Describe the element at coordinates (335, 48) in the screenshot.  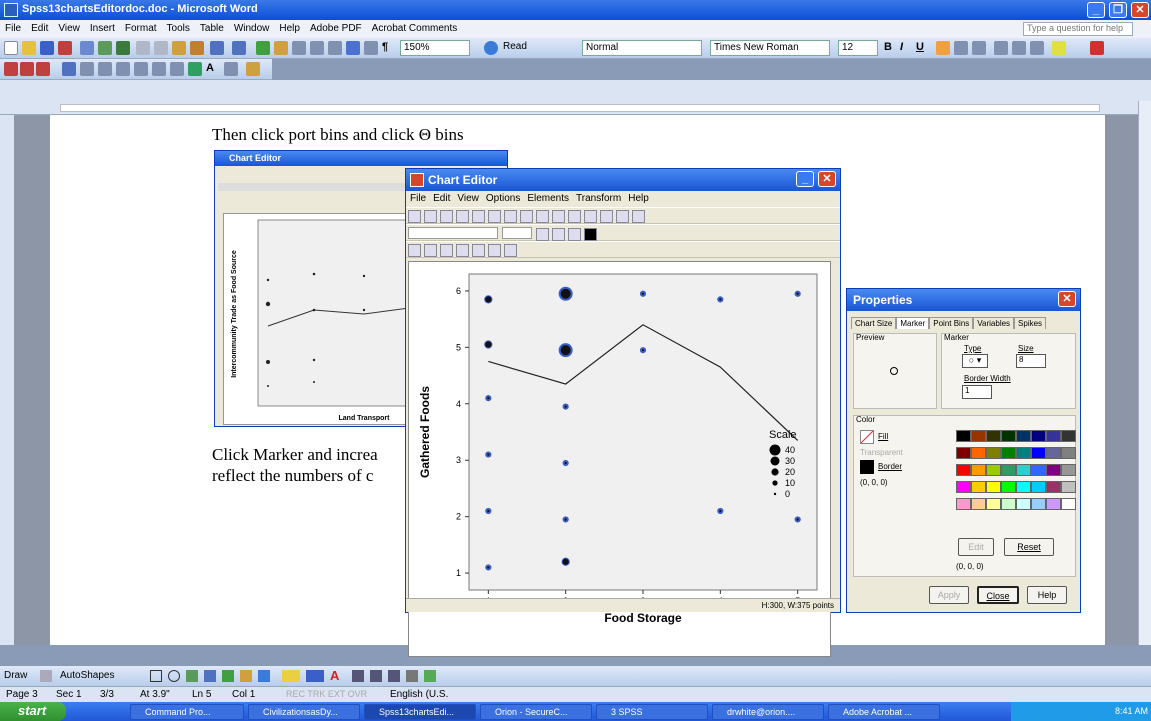
I see `columns-icon` at that location.